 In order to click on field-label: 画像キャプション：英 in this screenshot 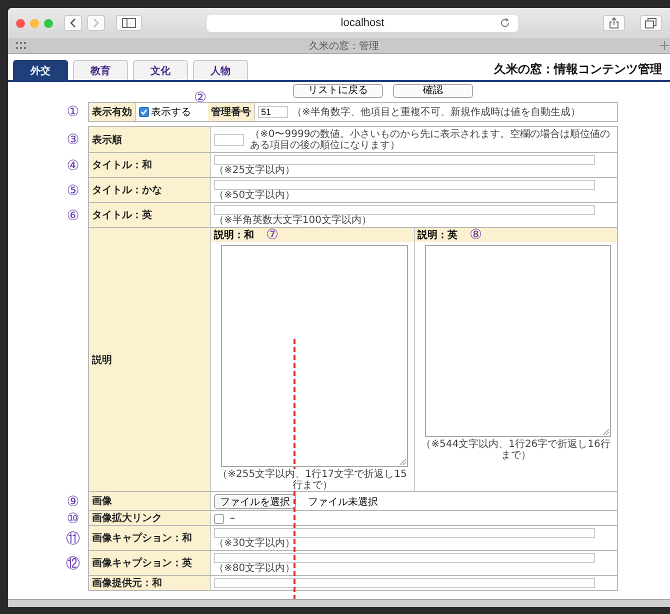, I will do `click(150, 563)`.